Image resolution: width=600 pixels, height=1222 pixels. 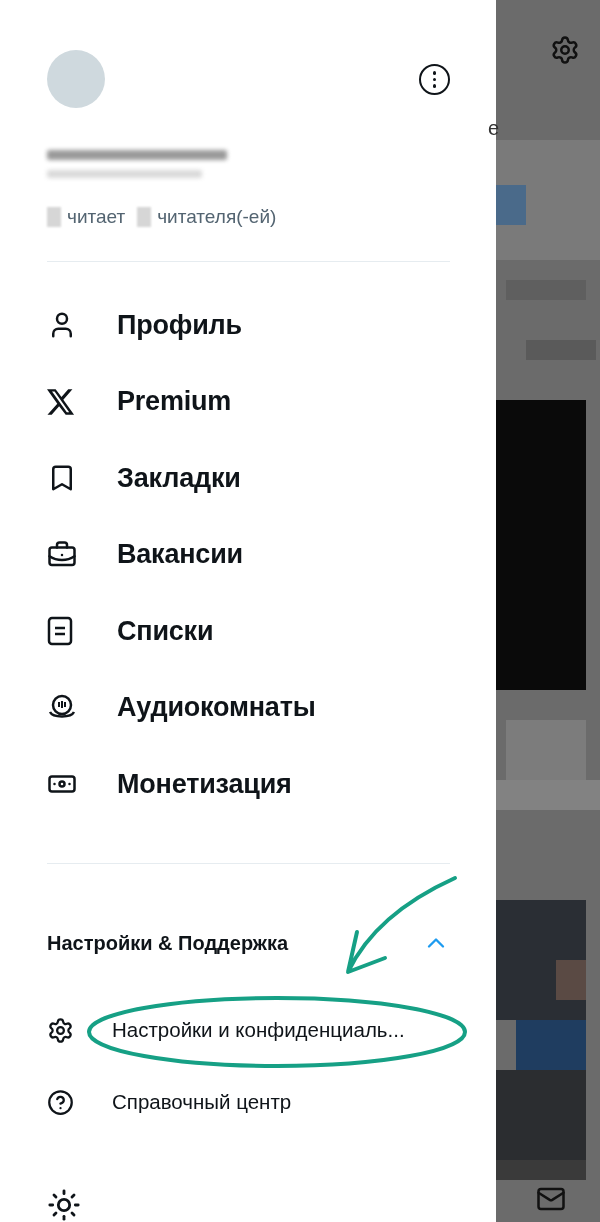 What do you see at coordinates (168, 943) in the screenshot?
I see `section-title: Настройки & Поддержка` at bounding box center [168, 943].